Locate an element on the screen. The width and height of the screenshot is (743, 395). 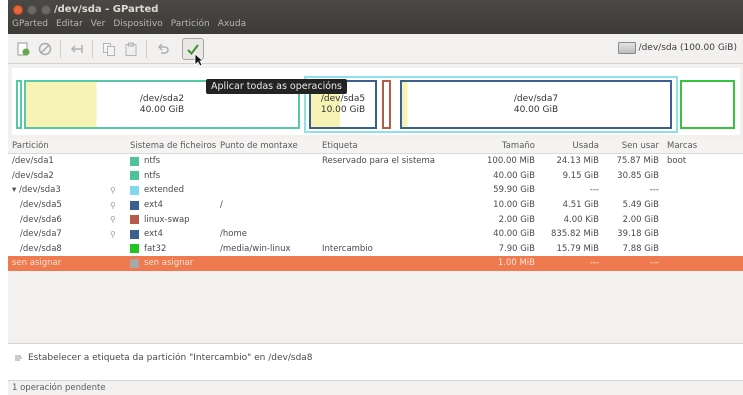
cell-partition: /dev/sda6 is located at coordinates (41, 219).